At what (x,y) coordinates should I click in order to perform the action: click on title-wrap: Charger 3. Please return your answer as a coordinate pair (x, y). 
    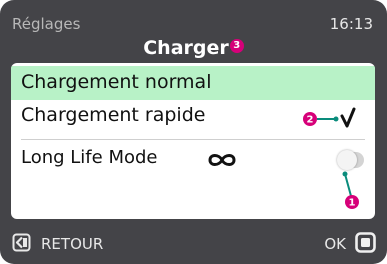
    Looking at the image, I should click on (193, 48).